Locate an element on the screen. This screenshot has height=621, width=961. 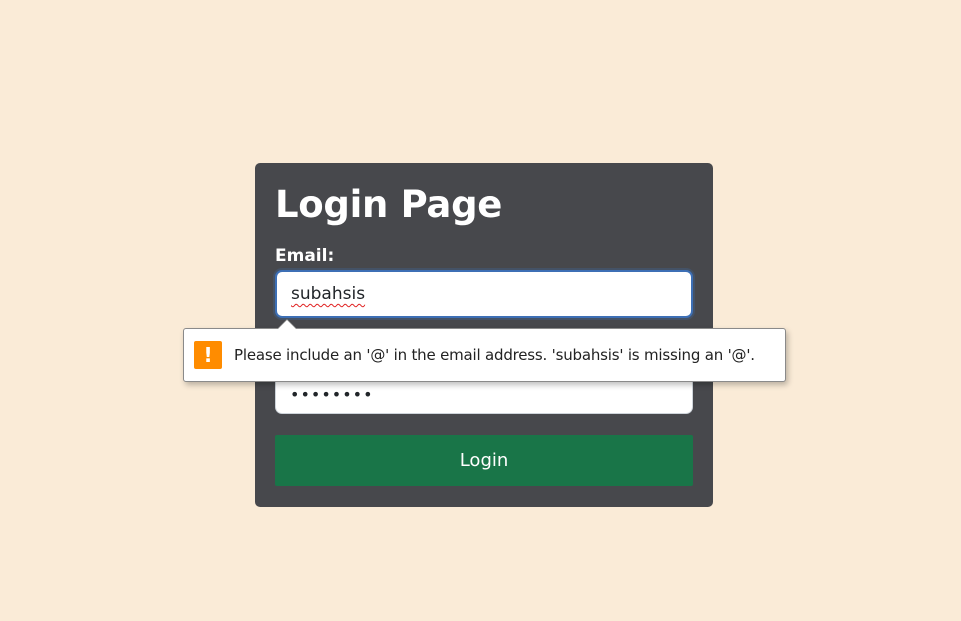
email-field: subahsis is located at coordinates (484, 294).